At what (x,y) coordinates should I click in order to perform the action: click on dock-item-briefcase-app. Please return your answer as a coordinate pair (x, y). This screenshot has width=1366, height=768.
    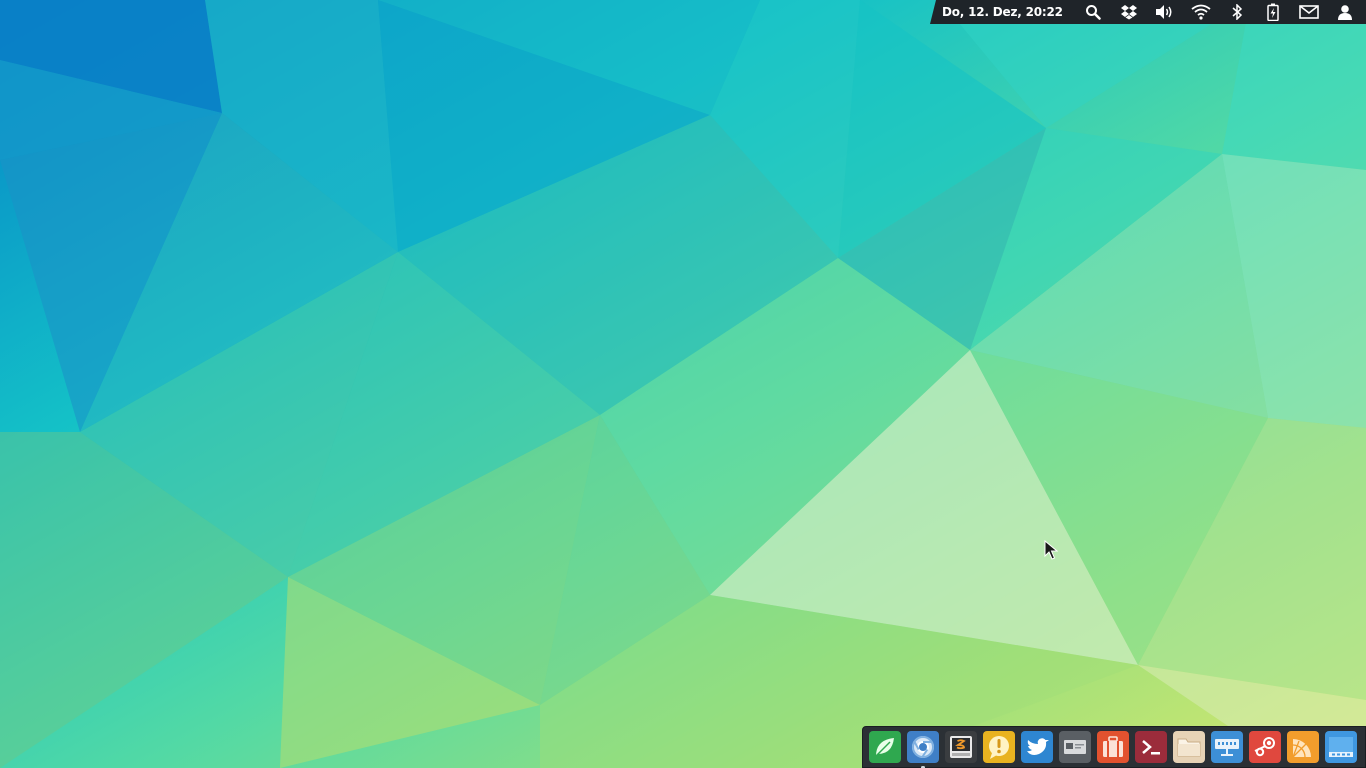
    Looking at the image, I should click on (1113, 747).